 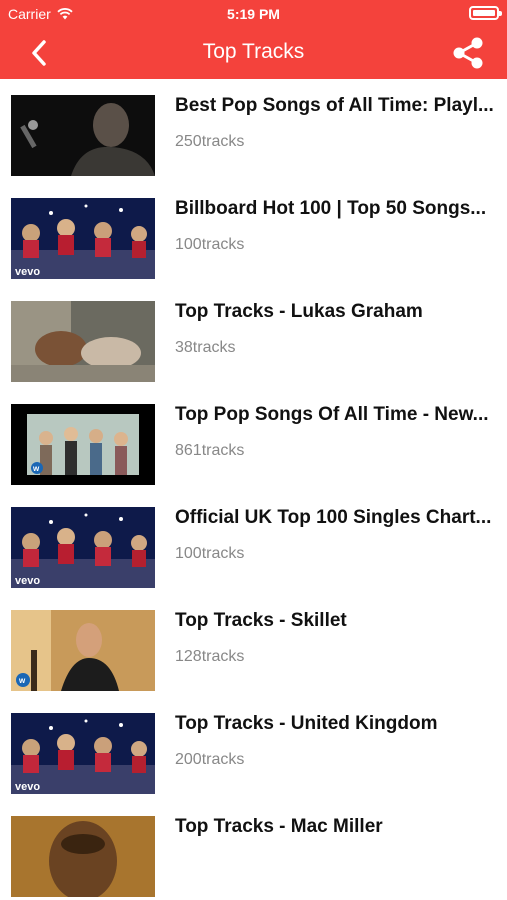 I want to click on app-header: Carrier 5:19 PM Top Tracks, so click(x=253, y=39).